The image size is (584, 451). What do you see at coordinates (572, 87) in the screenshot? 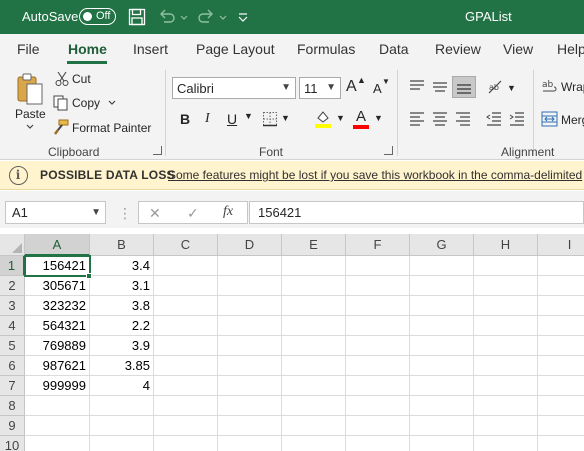
I see `wrap-text-button: Wrap` at bounding box center [572, 87].